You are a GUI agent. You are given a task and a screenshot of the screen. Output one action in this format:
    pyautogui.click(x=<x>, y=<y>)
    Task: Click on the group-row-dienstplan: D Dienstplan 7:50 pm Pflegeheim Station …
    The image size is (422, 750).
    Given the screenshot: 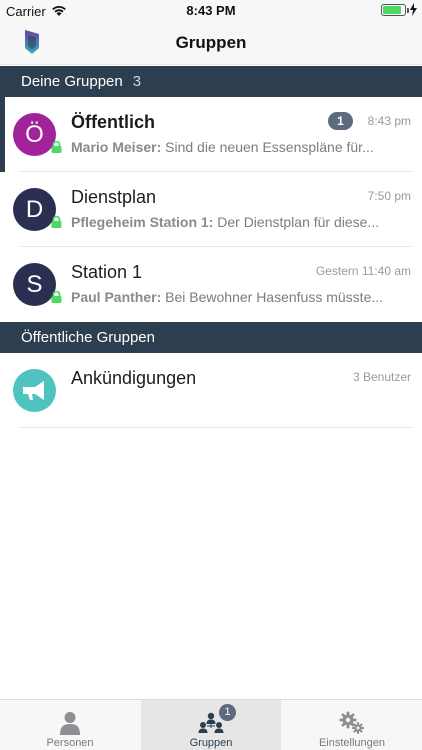 What is the action you would take?
    pyautogui.click(x=211, y=209)
    